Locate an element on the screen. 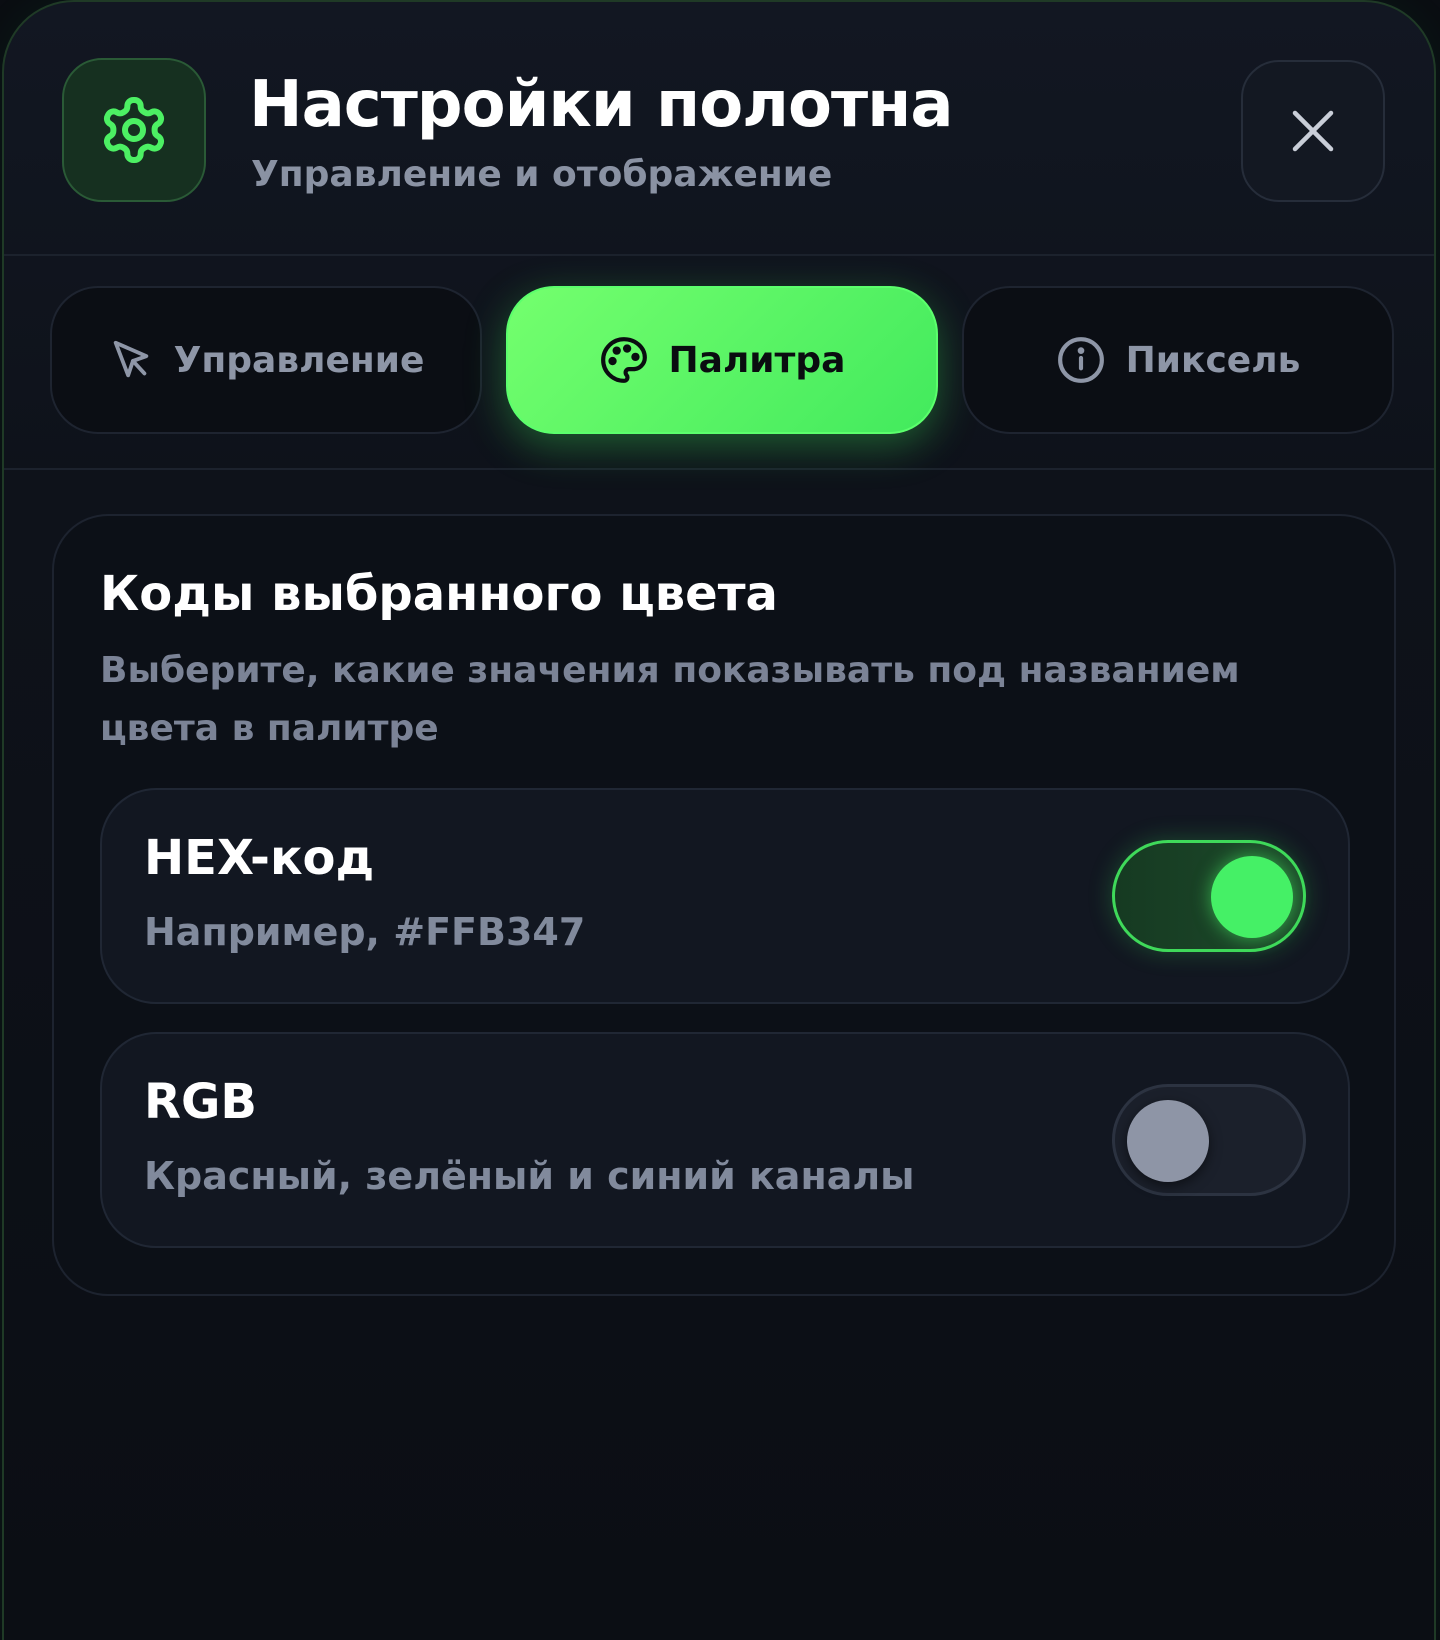 This screenshot has height=1640, width=1440. tab-palette: Палитра is located at coordinates (722, 360).